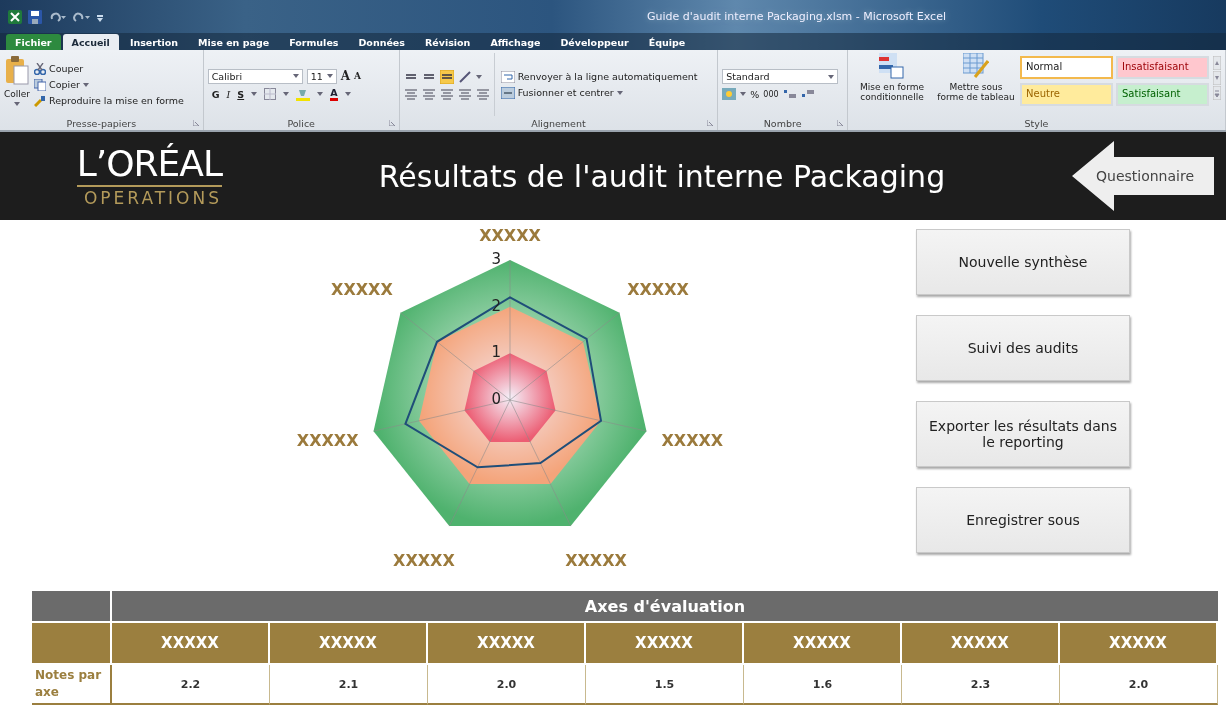 The image size is (1226, 724). I want to click on cell-style-option: Satisfaisant, so click(1162, 94).